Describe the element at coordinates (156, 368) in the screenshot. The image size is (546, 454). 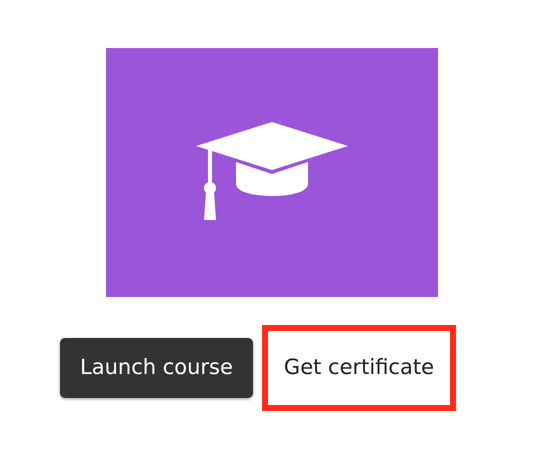
I see `launch-button: Launch course` at that location.